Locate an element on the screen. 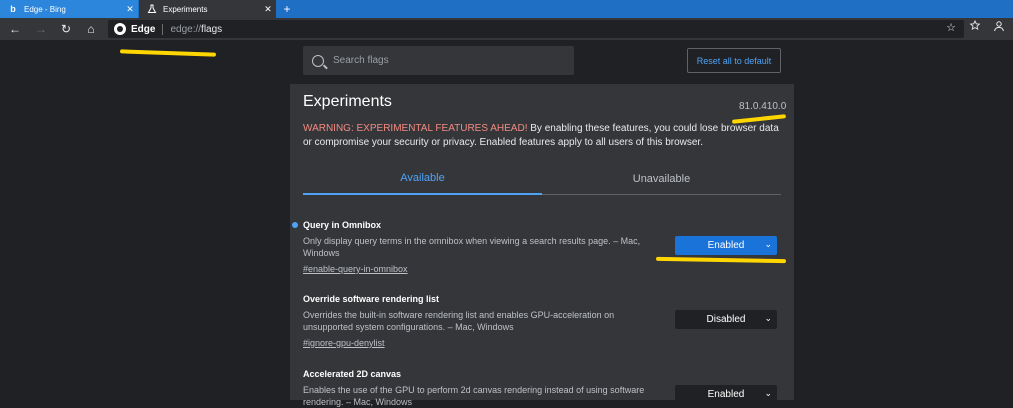 The height and width of the screenshot is (408, 1013). search-icon is located at coordinates (318, 60).